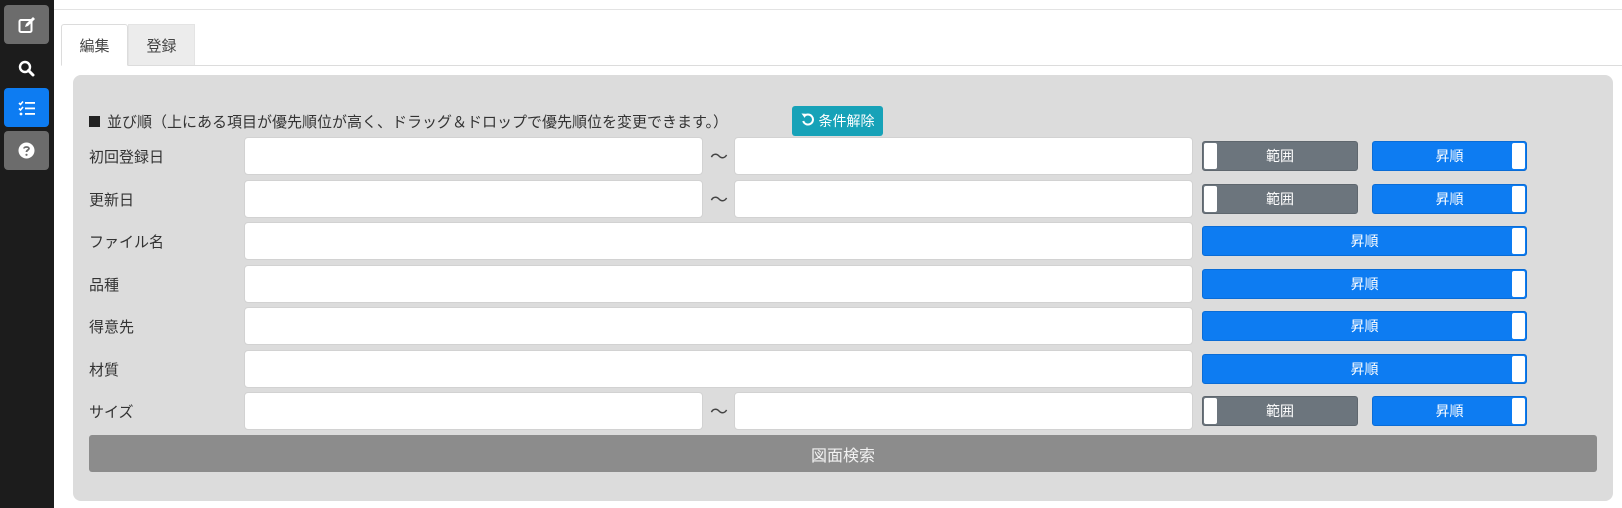 The image size is (1622, 508). Describe the element at coordinates (473, 411) in the screenshot. I see `size-from-input` at that location.